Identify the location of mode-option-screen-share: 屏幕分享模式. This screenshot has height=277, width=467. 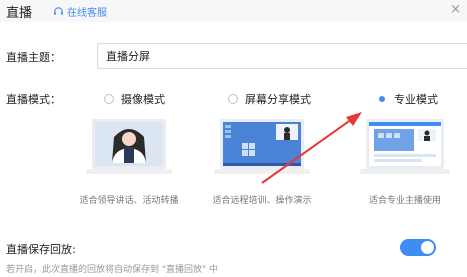
(269, 99).